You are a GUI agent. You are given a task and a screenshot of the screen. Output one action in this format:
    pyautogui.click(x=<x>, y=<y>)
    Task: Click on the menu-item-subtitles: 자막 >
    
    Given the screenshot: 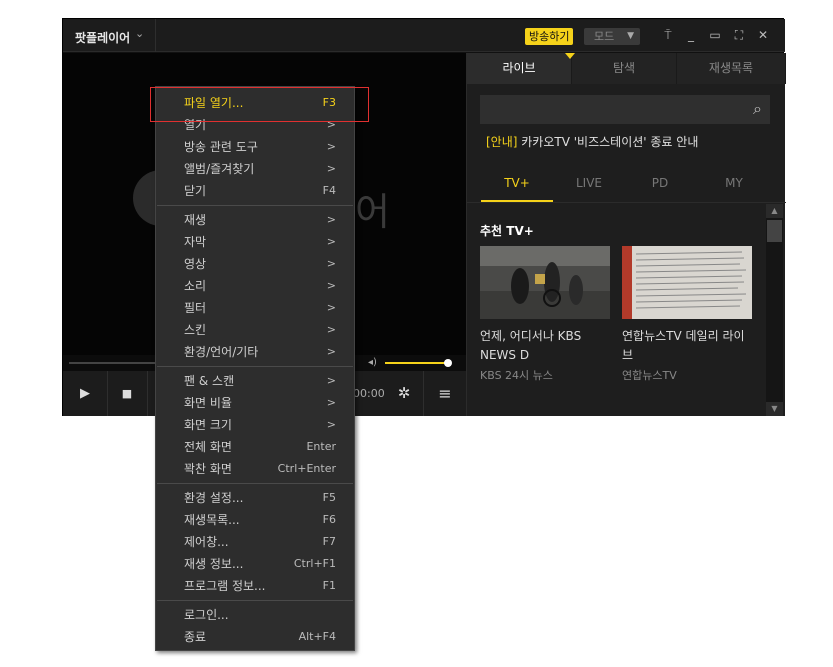 What is the action you would take?
    pyautogui.click(x=255, y=242)
    